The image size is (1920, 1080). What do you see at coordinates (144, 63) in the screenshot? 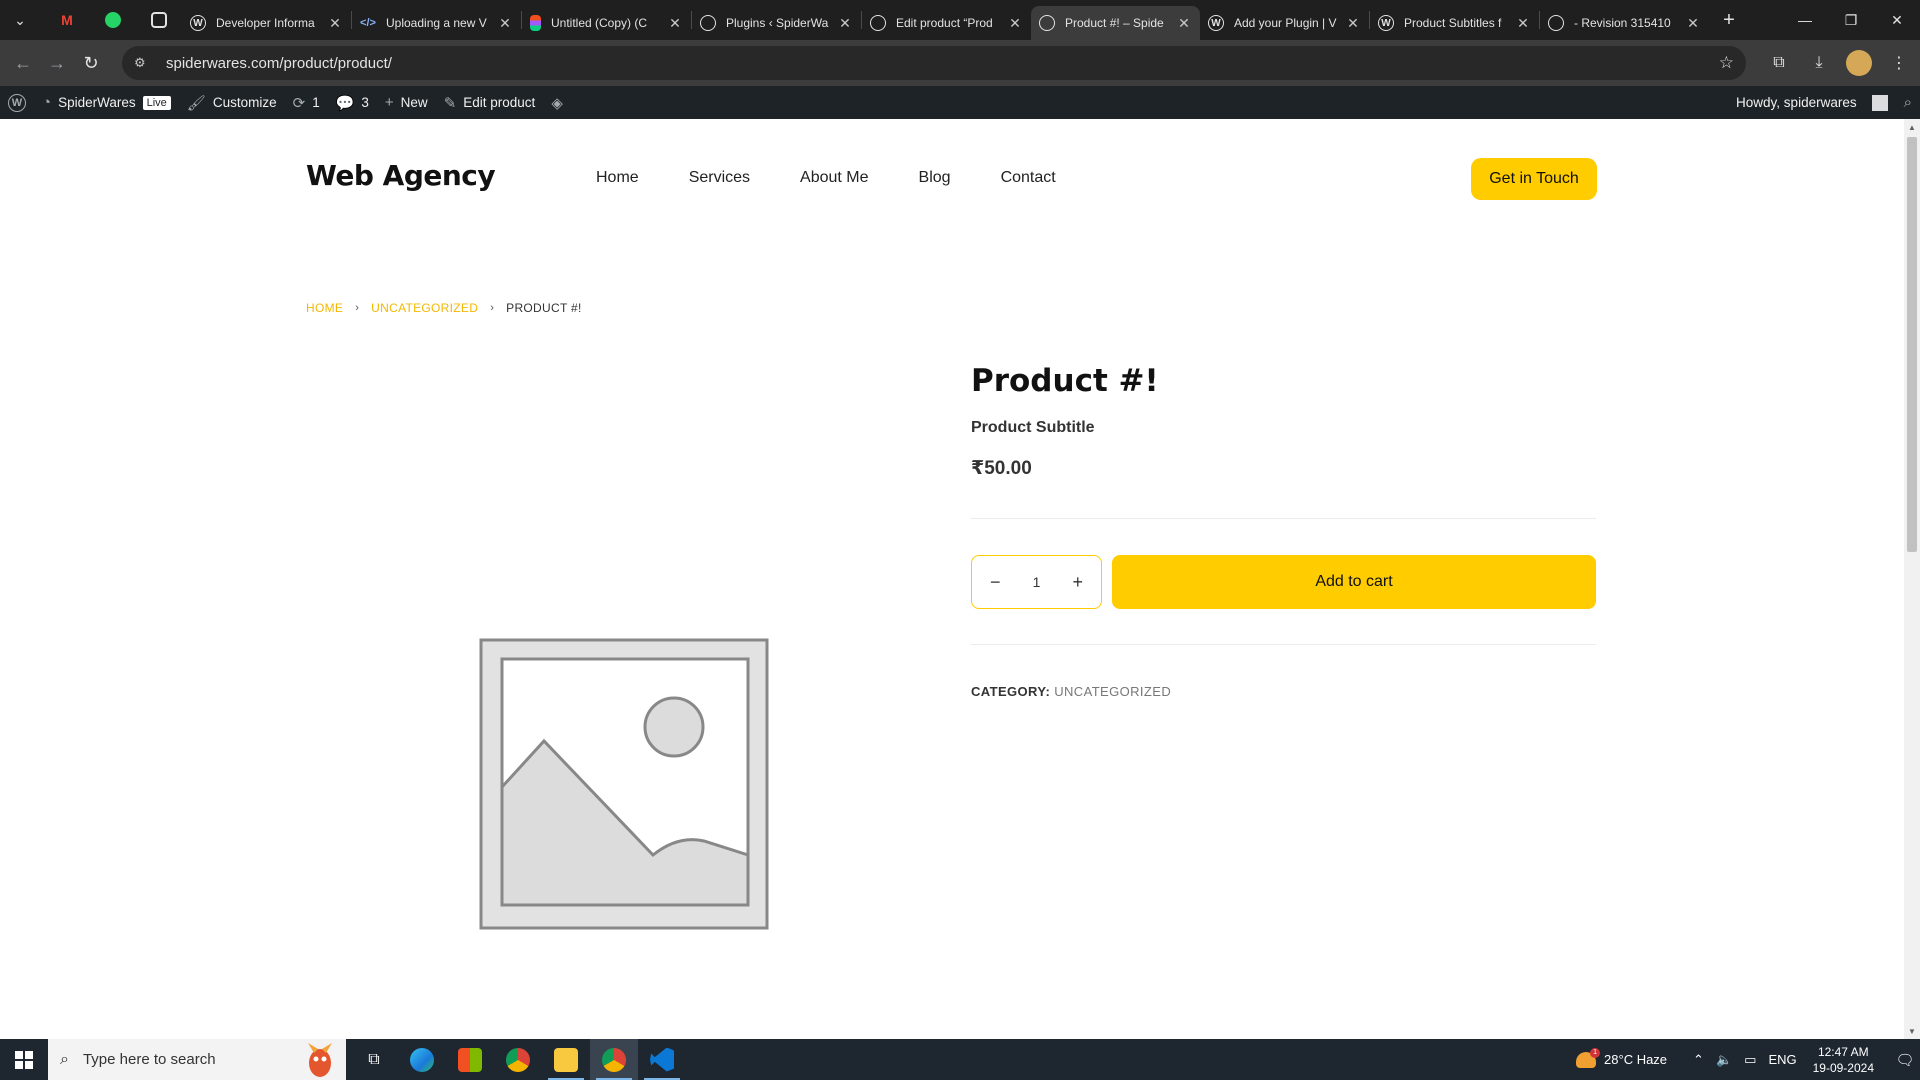
I see `site-info-icon: ⚙` at bounding box center [144, 63].